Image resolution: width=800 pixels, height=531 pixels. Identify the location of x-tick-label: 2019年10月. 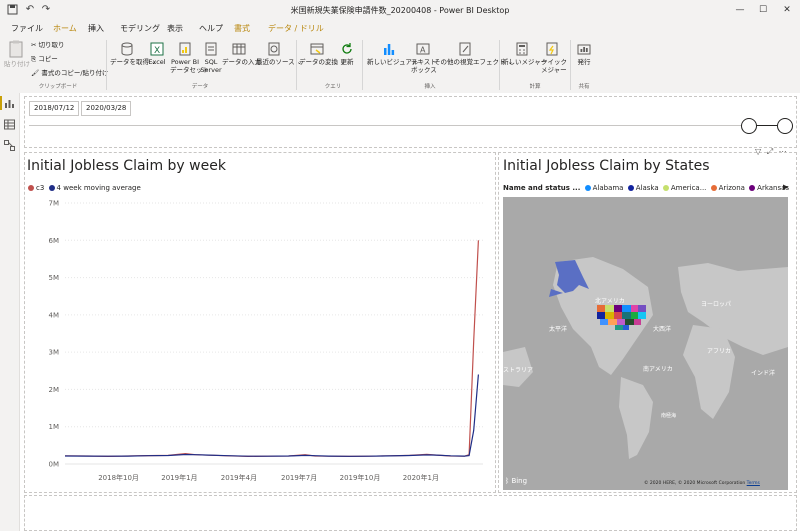
(360, 477).